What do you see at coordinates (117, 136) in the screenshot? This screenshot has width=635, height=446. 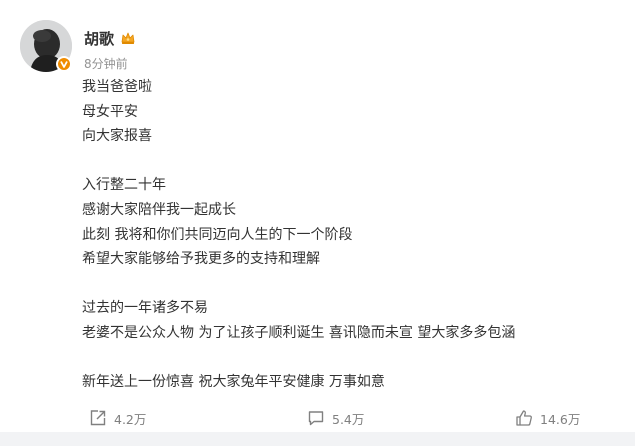 I see `post-line: 向大家报喜` at bounding box center [117, 136].